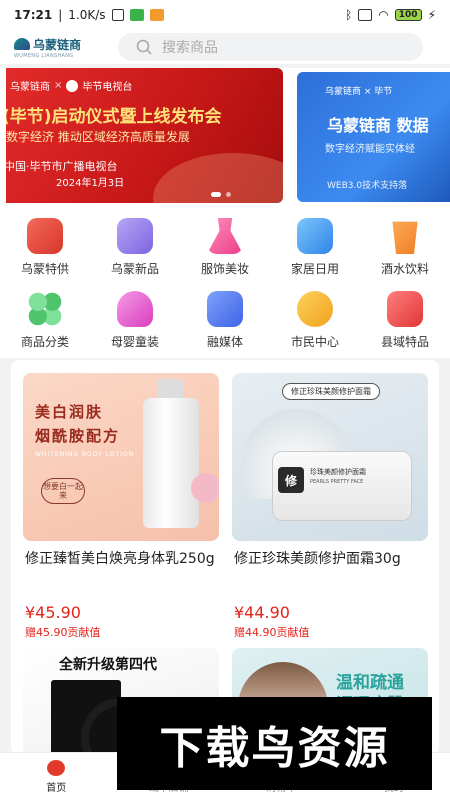 This screenshot has width=450, height=800. I want to click on product-image: 美白润肤 烟酰胺配方 WHITENING BODY LOTION 想要白一起来, so click(121, 457).